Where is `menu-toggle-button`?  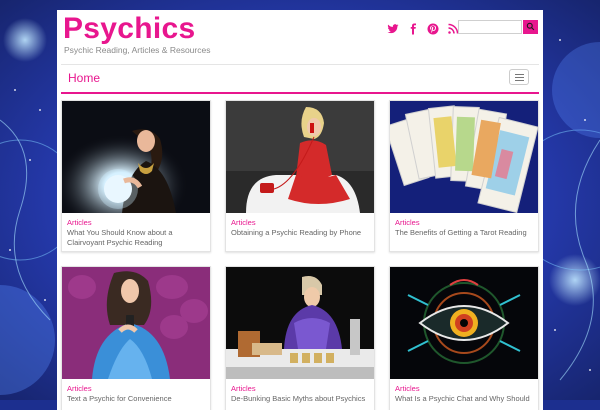
menu-toggle-button is located at coordinates (519, 77).